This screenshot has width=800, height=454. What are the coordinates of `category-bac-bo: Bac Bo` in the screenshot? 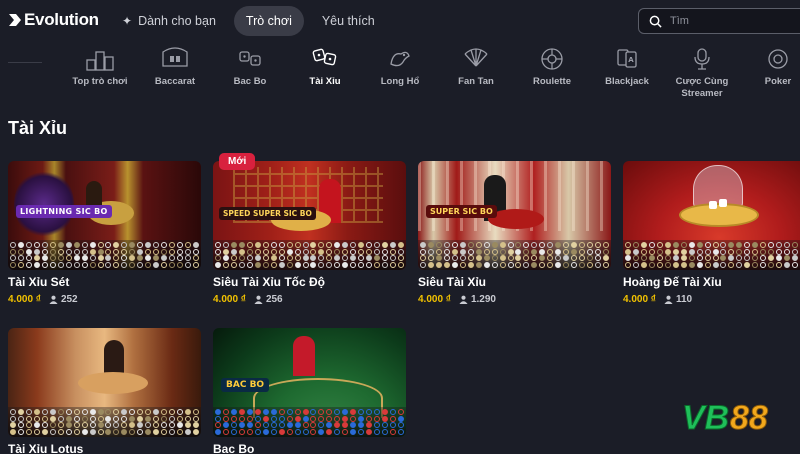 It's located at (250, 65).